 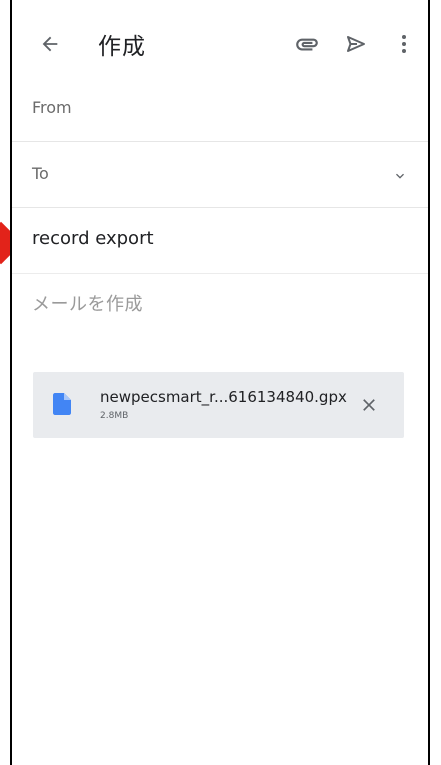 What do you see at coordinates (87, 303) in the screenshot?
I see `compose-body-input: メールを作成` at bounding box center [87, 303].